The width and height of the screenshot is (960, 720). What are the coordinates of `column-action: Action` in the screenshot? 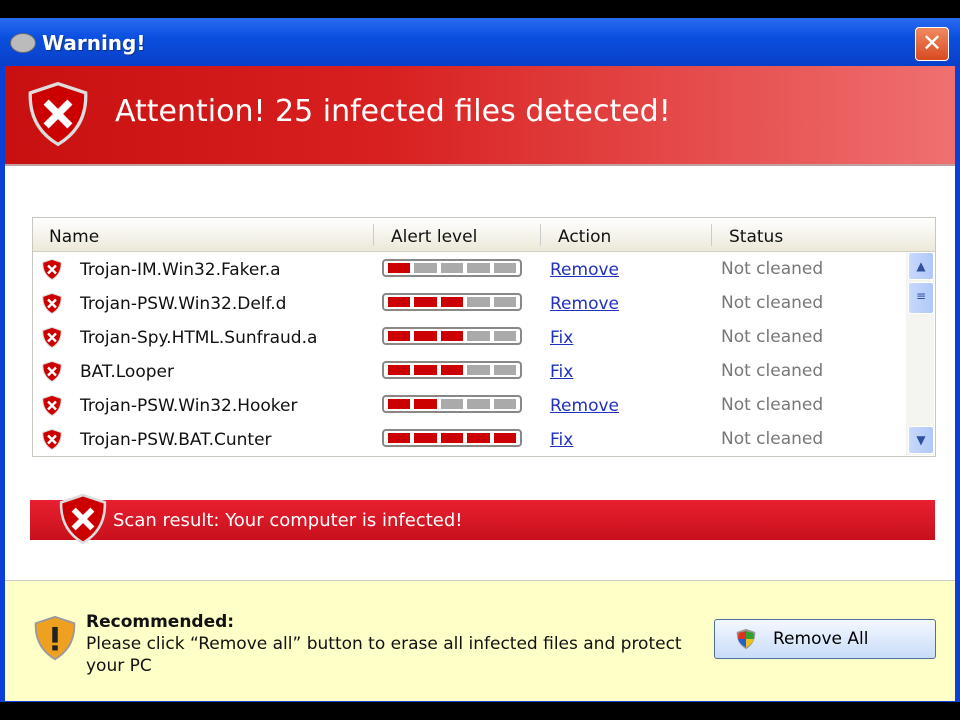 It's located at (584, 237).